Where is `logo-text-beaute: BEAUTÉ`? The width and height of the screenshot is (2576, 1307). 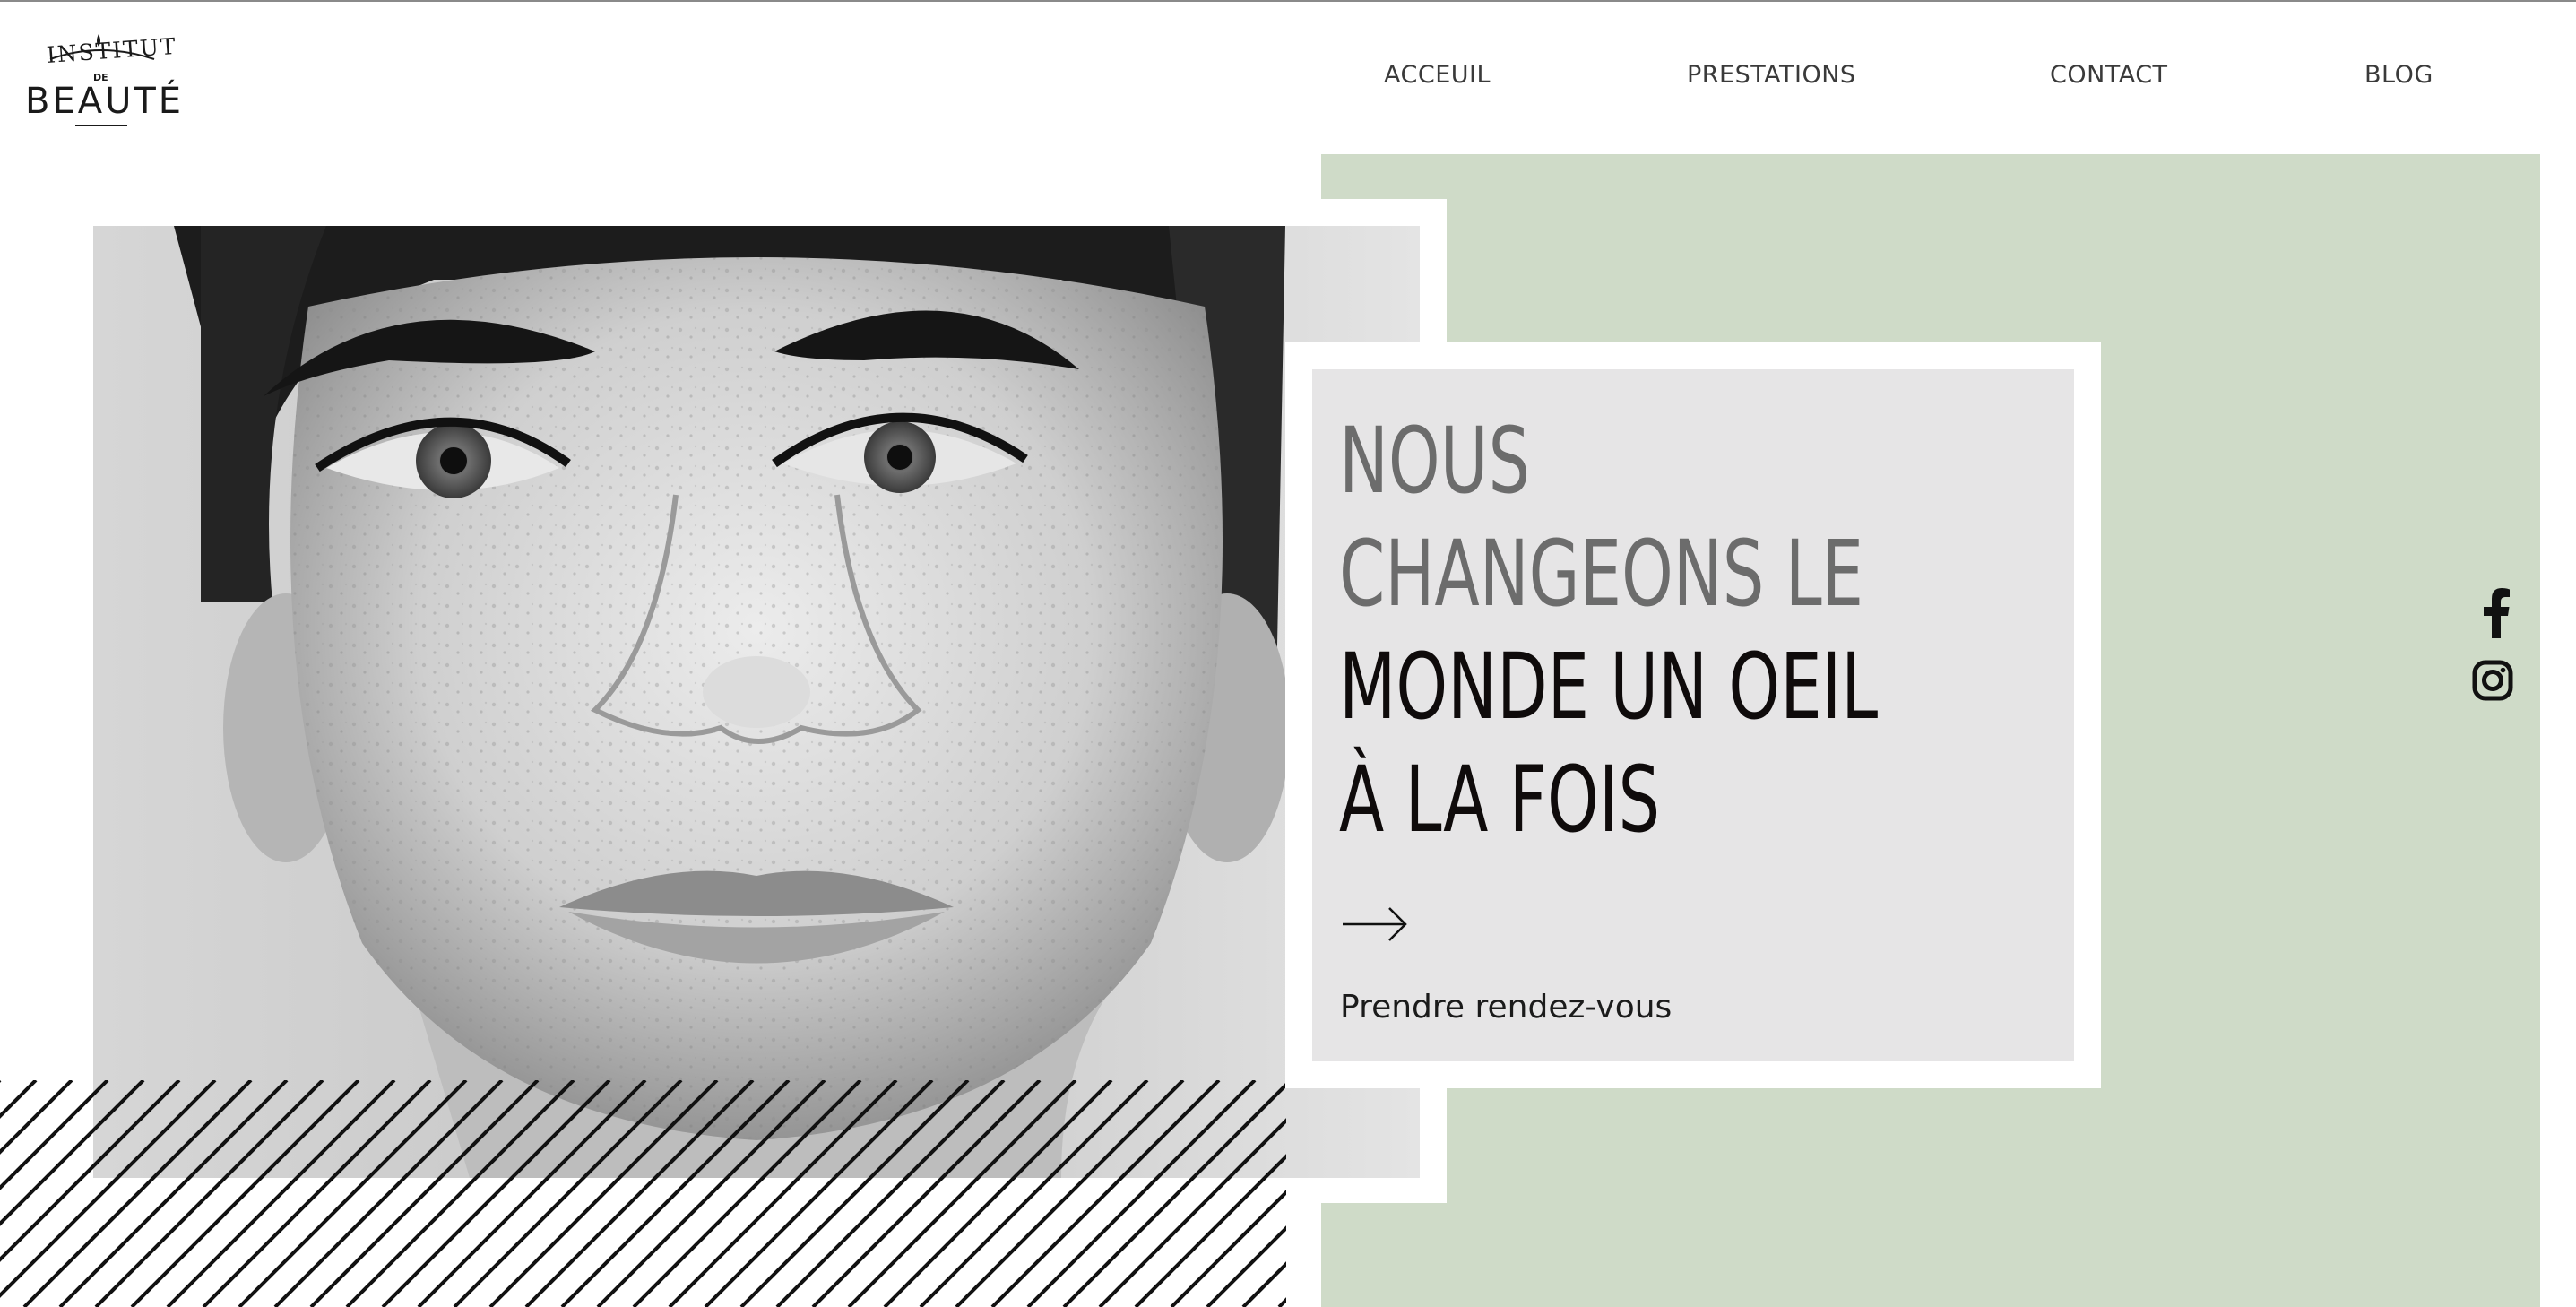 logo-text-beaute: BEAUTÉ is located at coordinates (105, 101).